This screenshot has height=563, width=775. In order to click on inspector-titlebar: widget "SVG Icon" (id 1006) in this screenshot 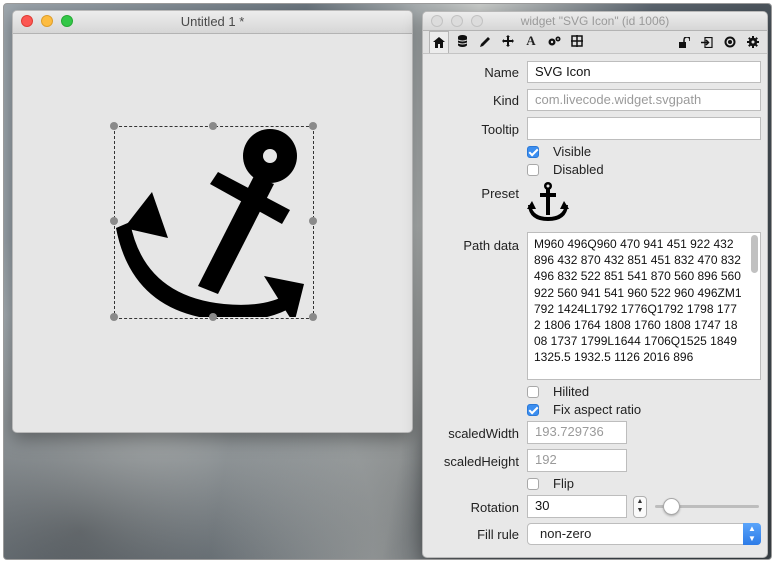, I will do `click(595, 21)`.